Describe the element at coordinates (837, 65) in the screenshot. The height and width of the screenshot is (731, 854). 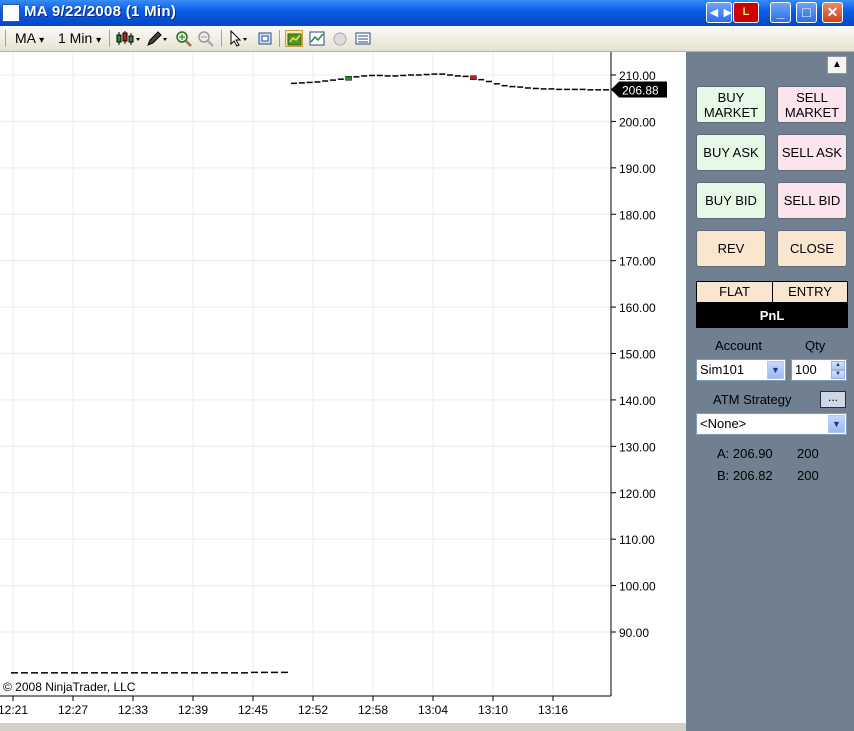
I see `scroll-up-button: ▲` at that location.